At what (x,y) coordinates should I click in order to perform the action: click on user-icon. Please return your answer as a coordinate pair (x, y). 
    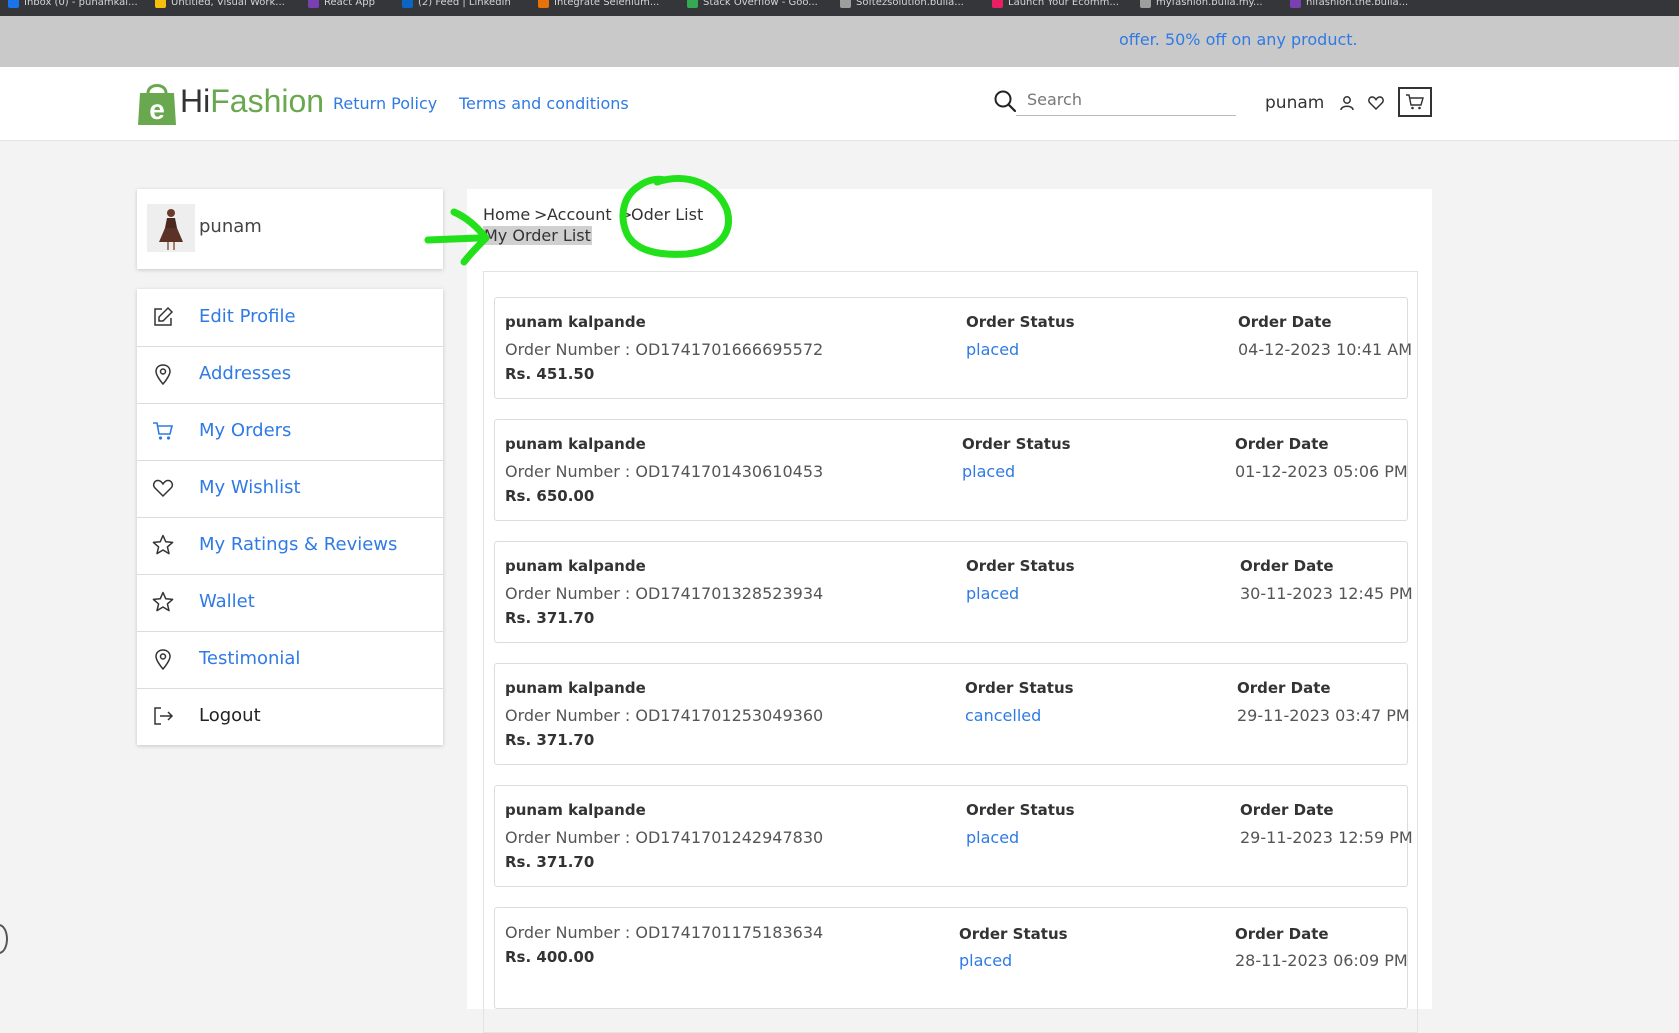
    Looking at the image, I should click on (1347, 103).